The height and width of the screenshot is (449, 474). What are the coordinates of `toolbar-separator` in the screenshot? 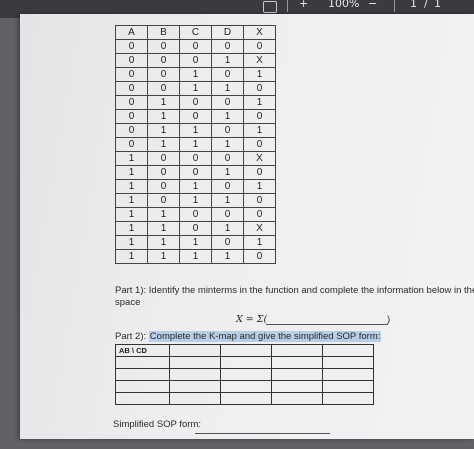 It's located at (287, 6).